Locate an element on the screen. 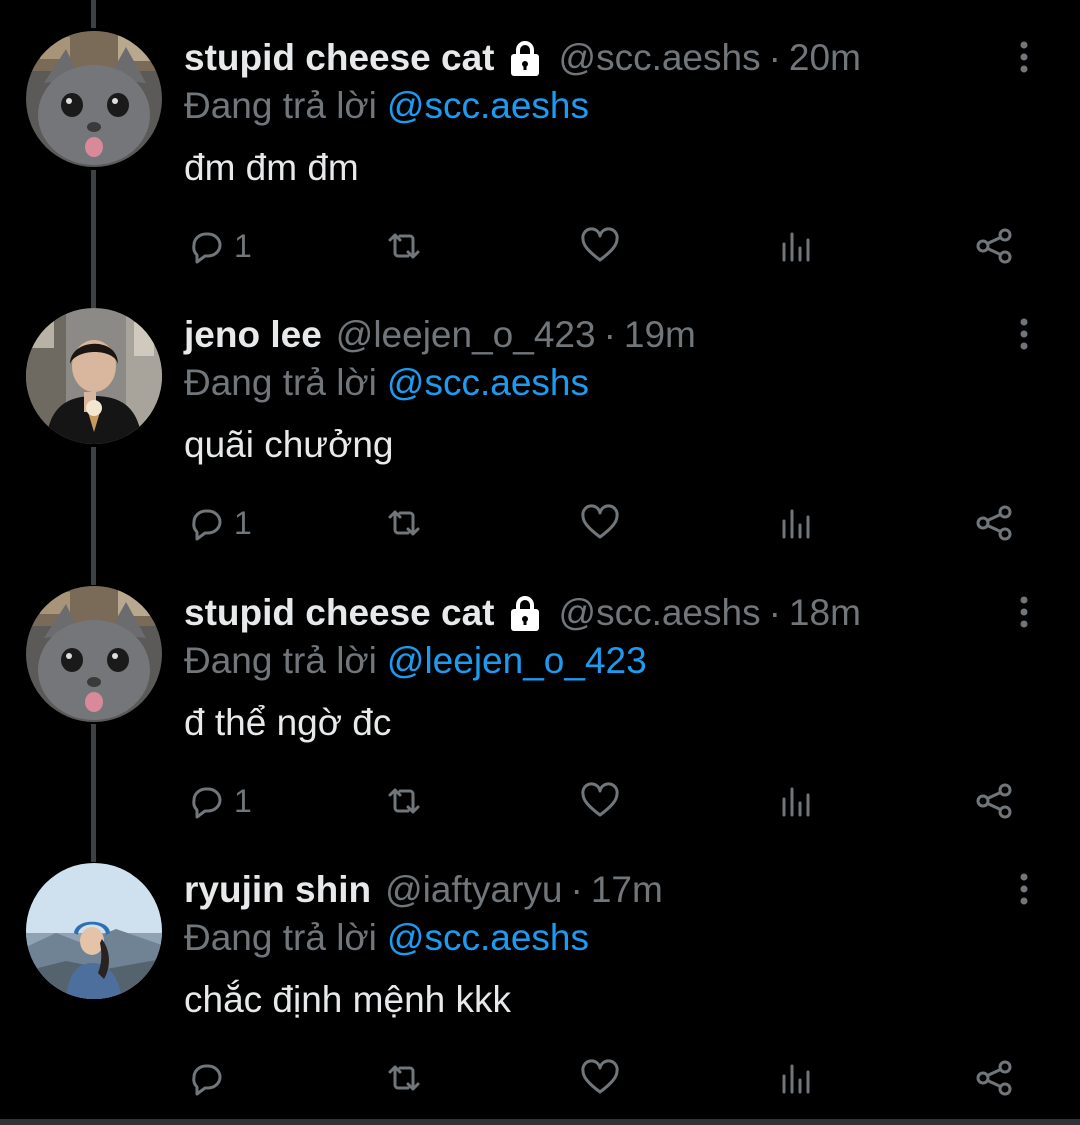 Image resolution: width=1080 pixels, height=1125 pixels. woman-mountain-avatar-image is located at coordinates (94, 931).